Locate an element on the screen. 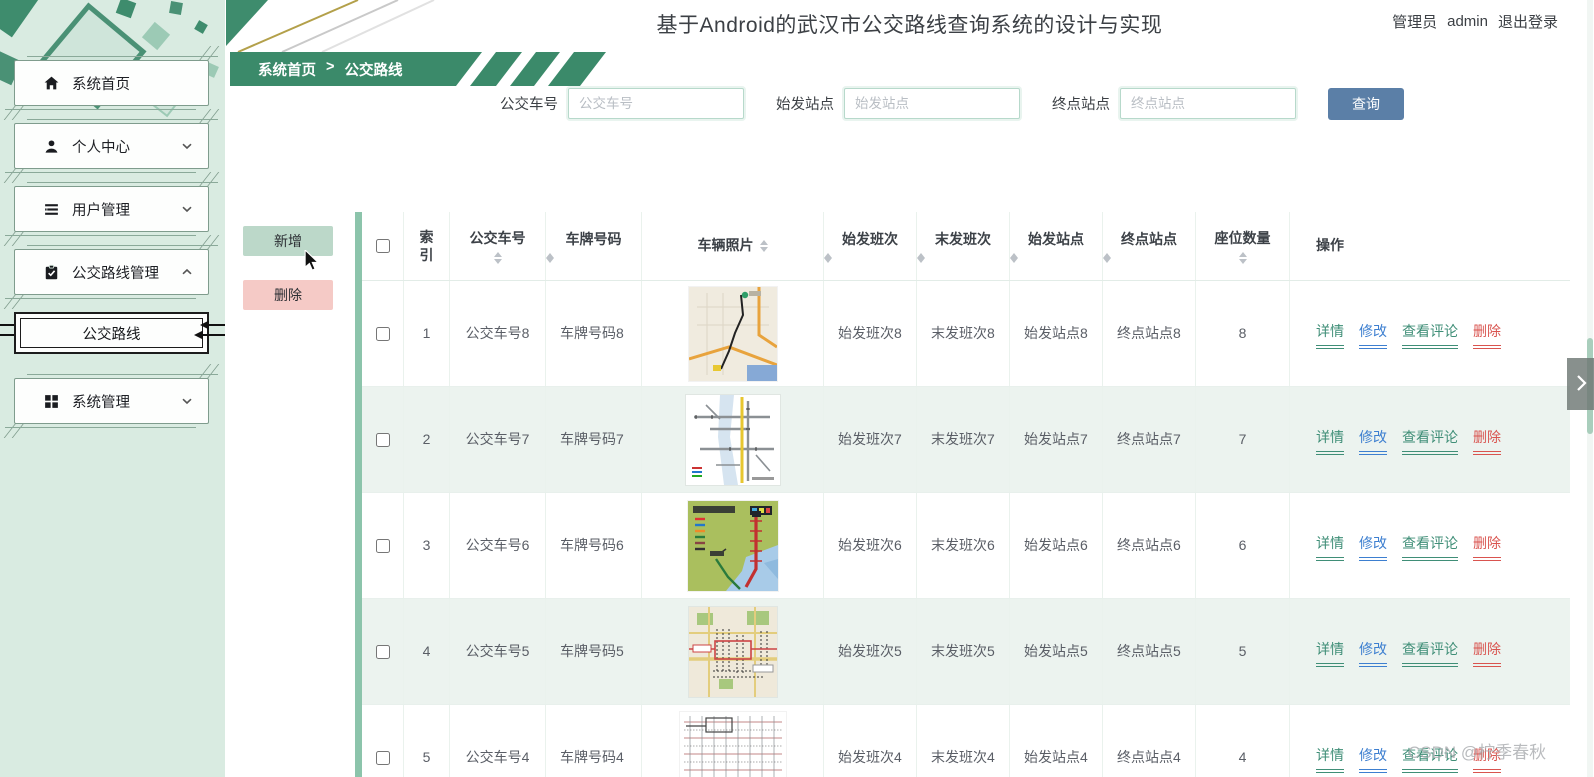  sidebar-item-bus-route-mgmt: 公交路线管理 is located at coordinates (111, 272).